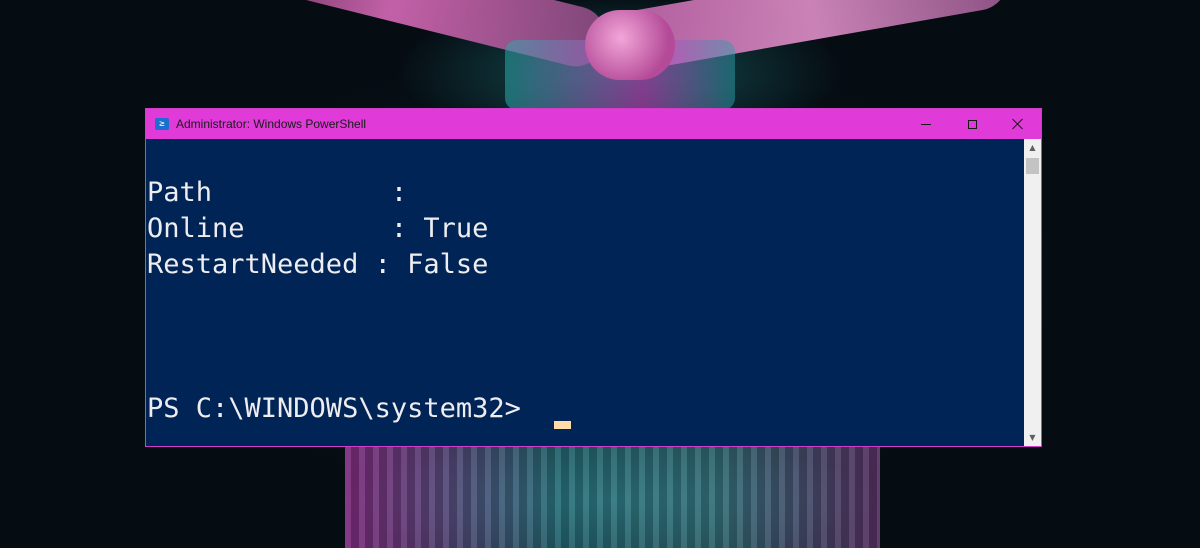 The height and width of the screenshot is (548, 1200). What do you see at coordinates (318, 228) in the screenshot?
I see `console-line: Online : True` at bounding box center [318, 228].